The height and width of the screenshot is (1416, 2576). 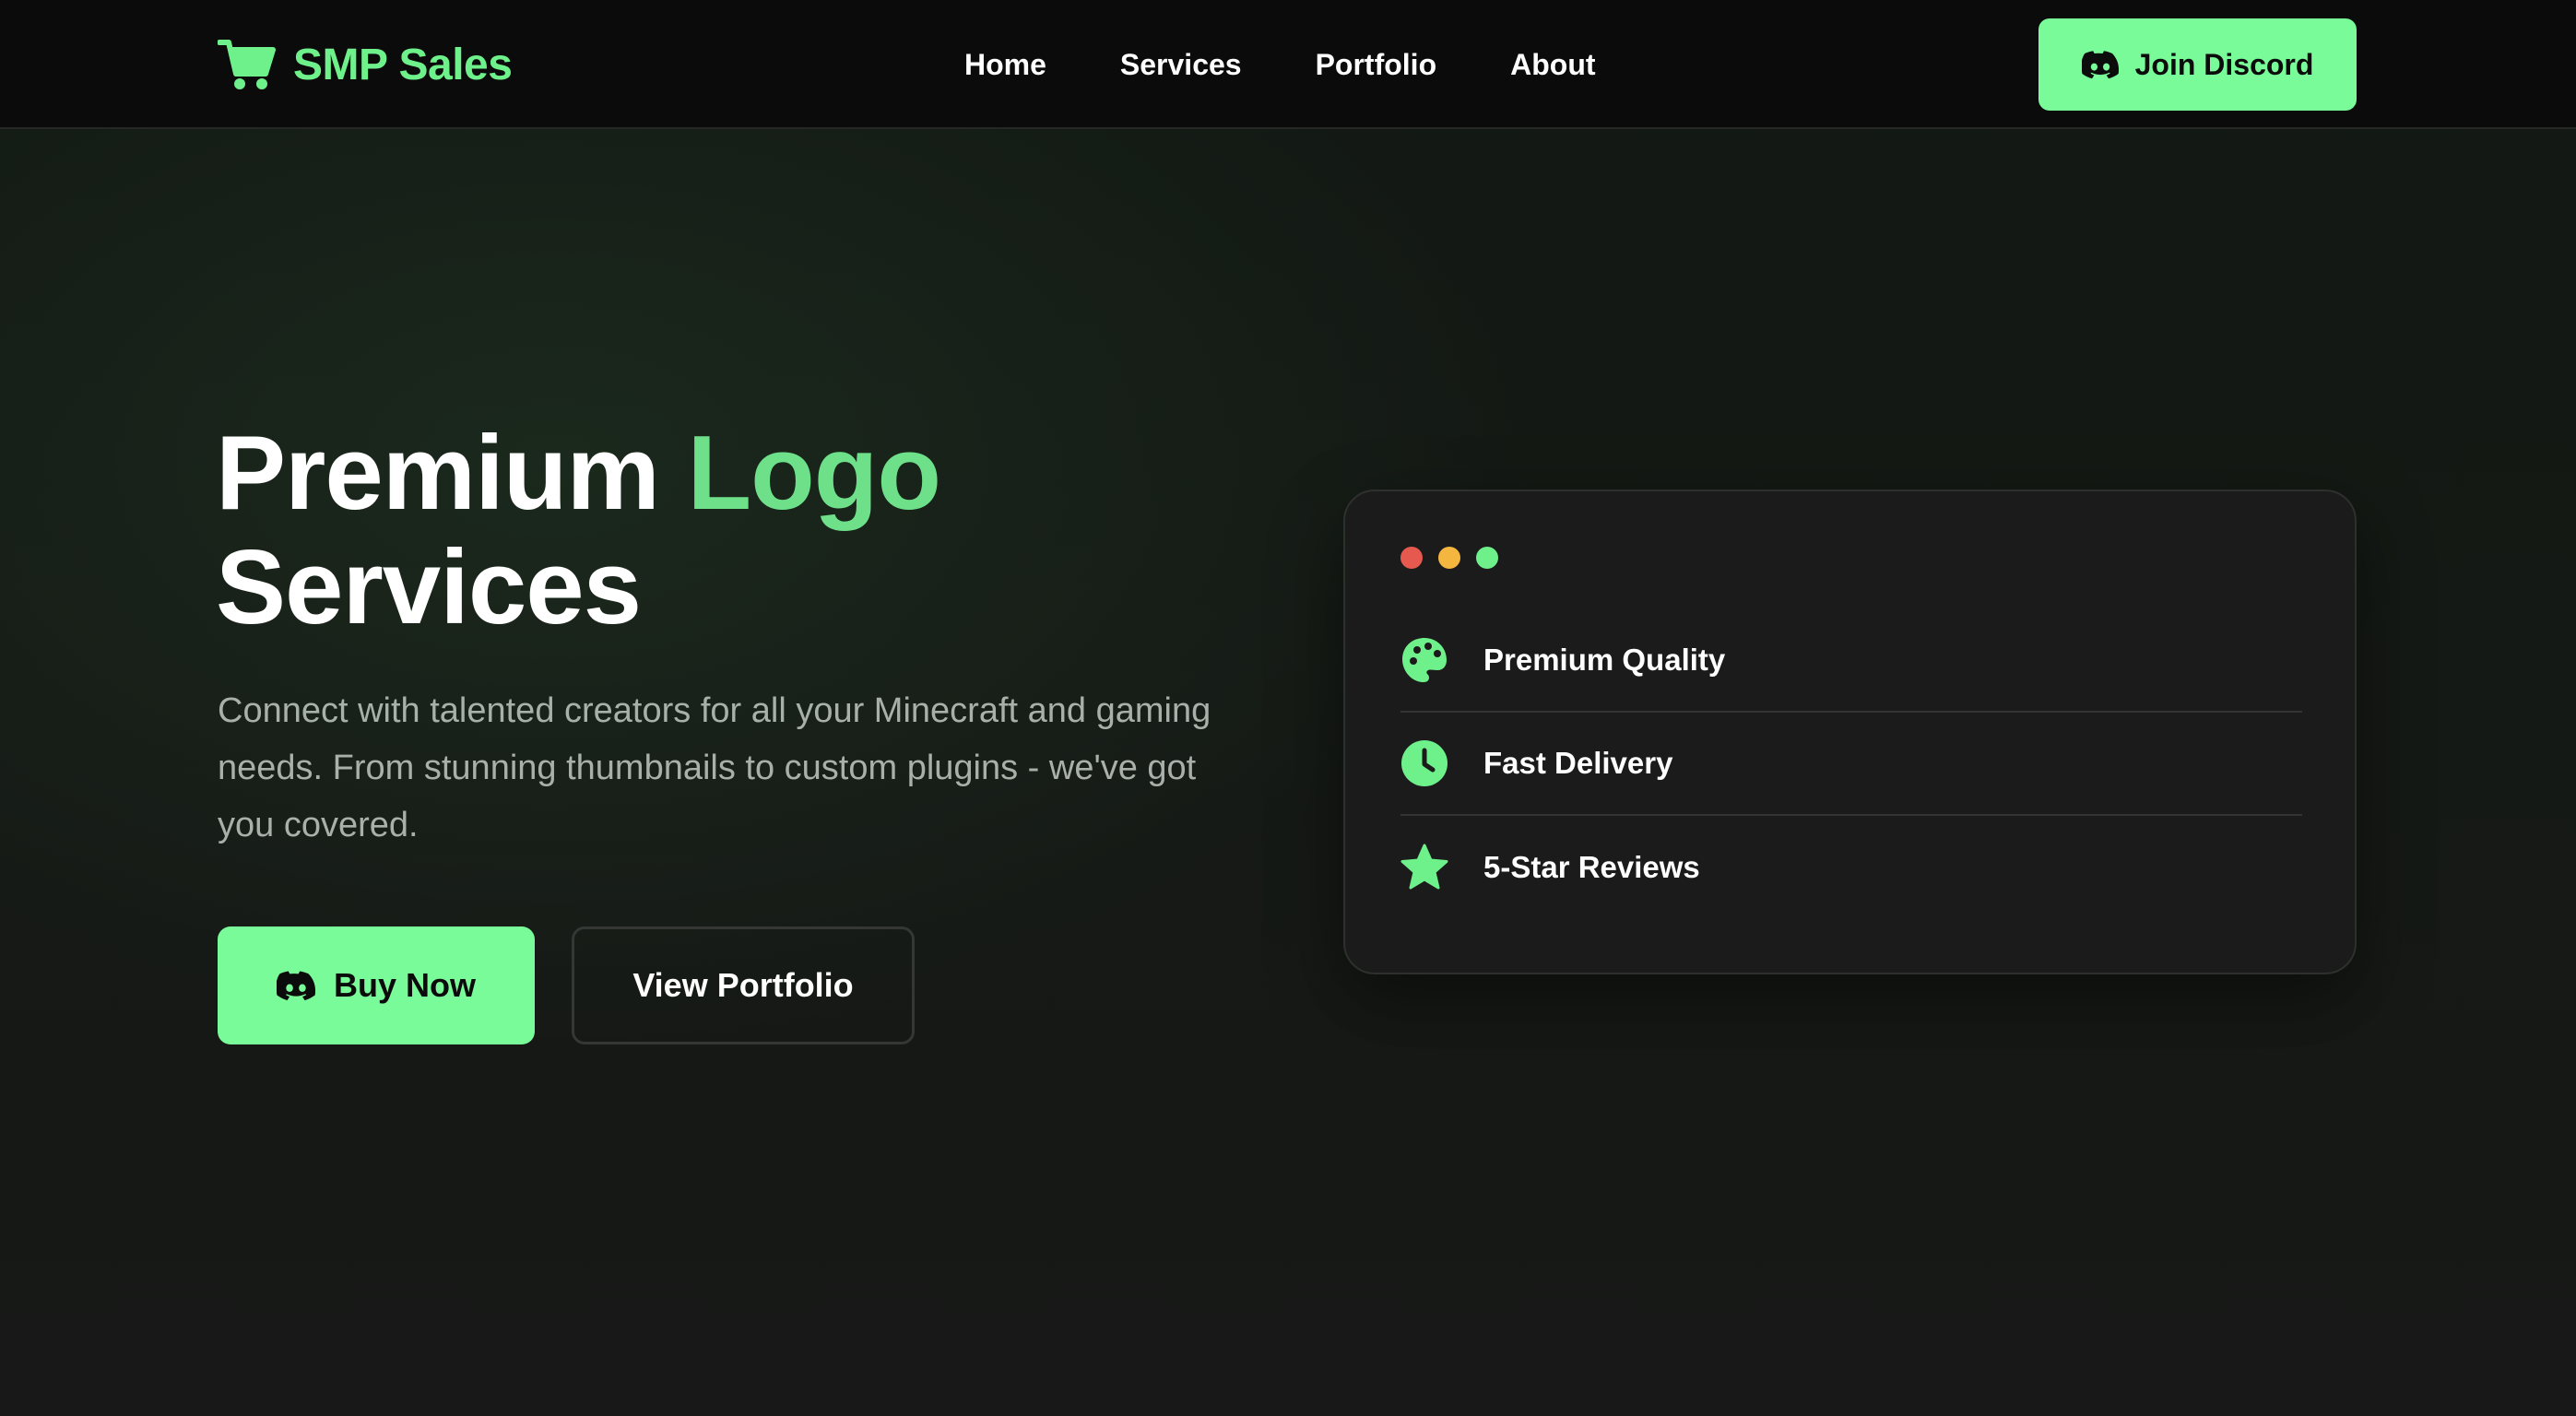 What do you see at coordinates (403, 64) in the screenshot?
I see `brand-name: SMP Sales` at bounding box center [403, 64].